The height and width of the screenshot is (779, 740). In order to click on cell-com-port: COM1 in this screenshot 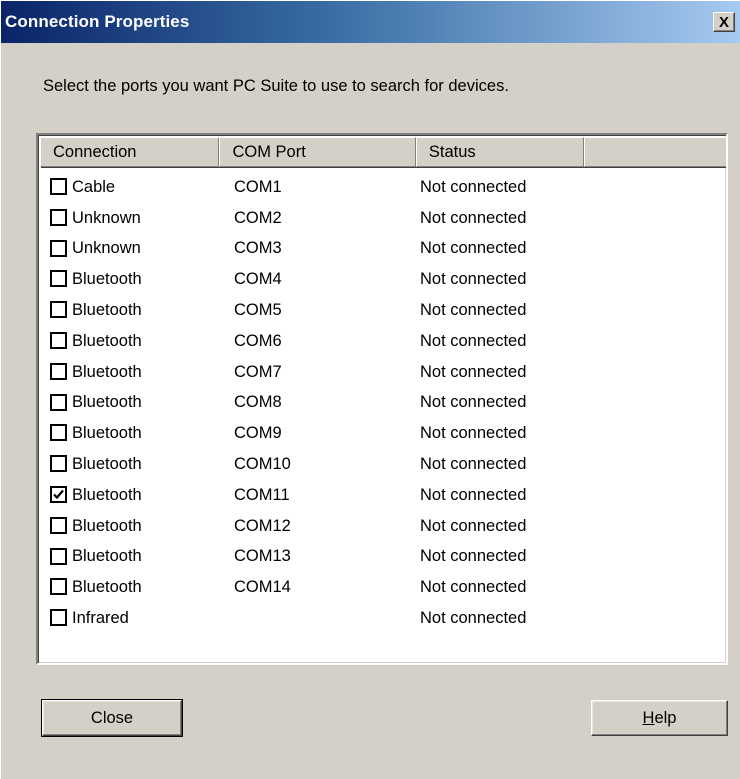, I will do `click(258, 186)`.